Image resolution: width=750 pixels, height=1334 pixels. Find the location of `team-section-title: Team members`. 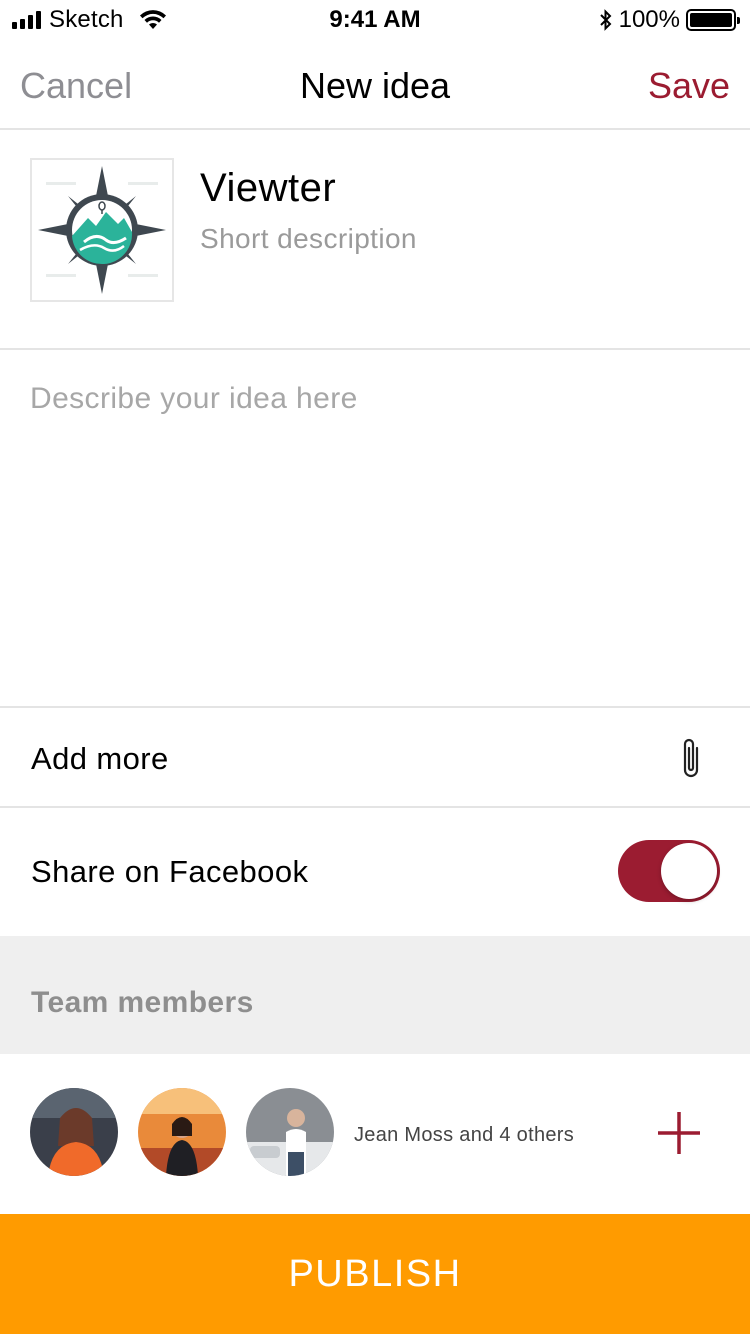

team-section-title: Team members is located at coordinates (142, 1002).